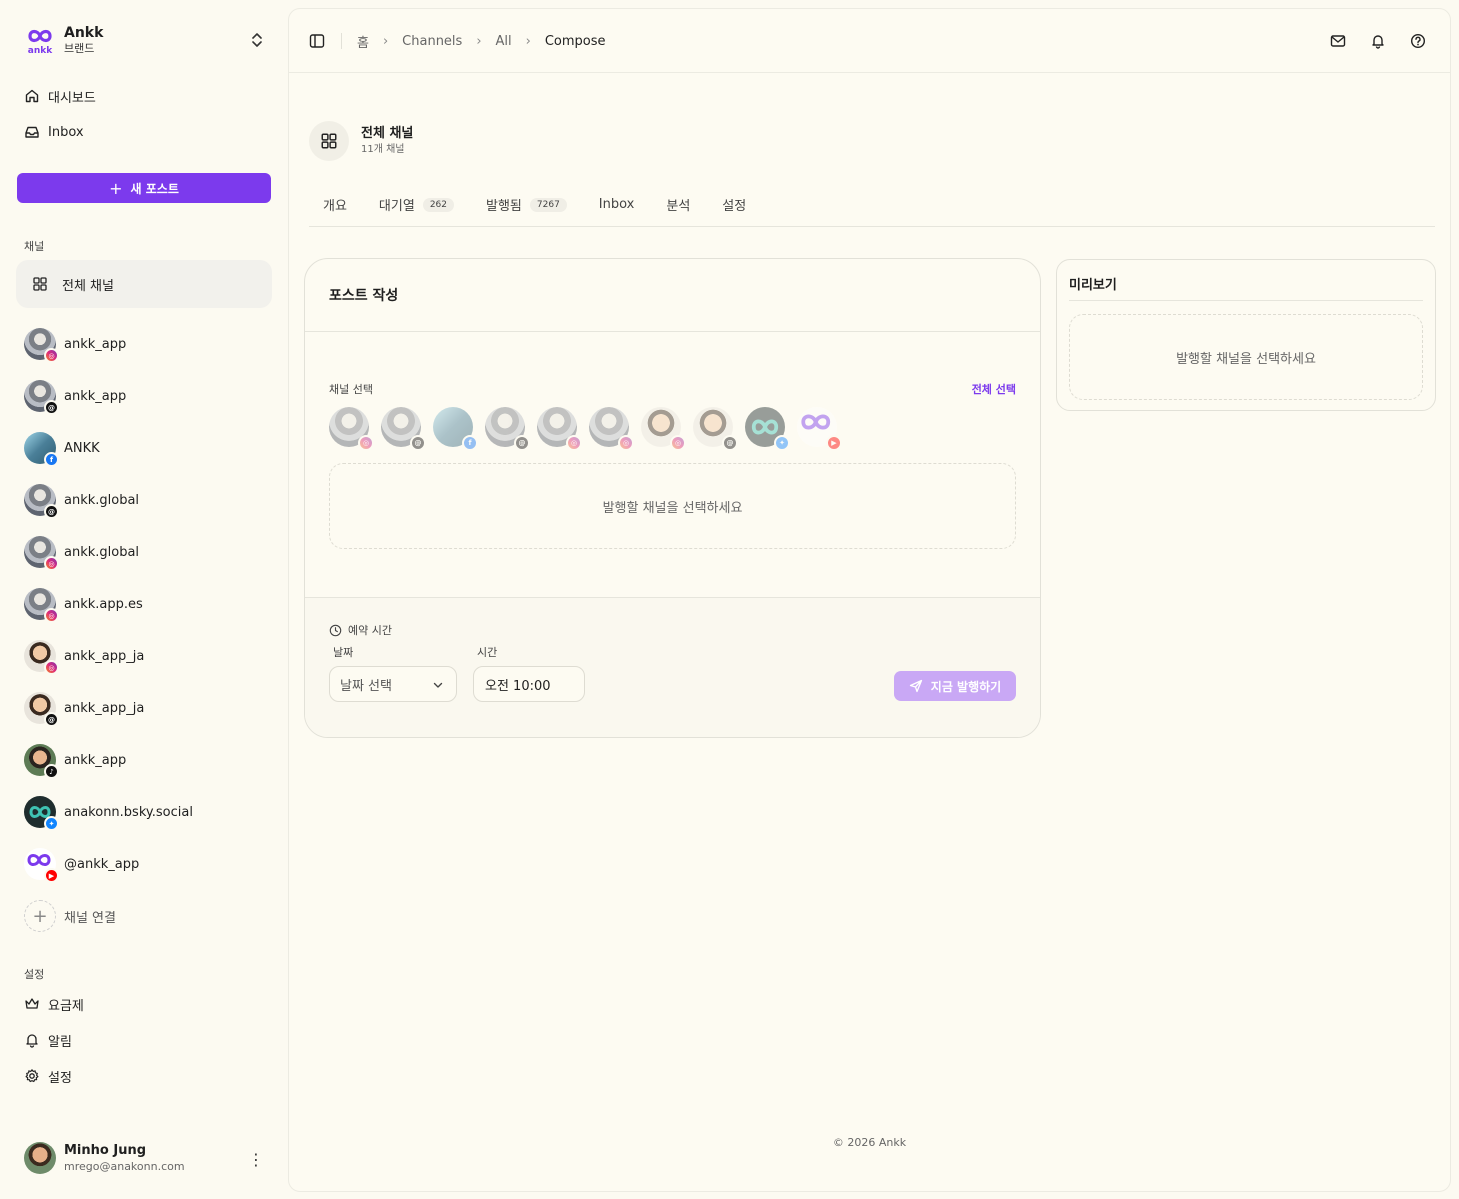 This screenshot has height=1199, width=1459. I want to click on tab-label: 설정, so click(734, 206).